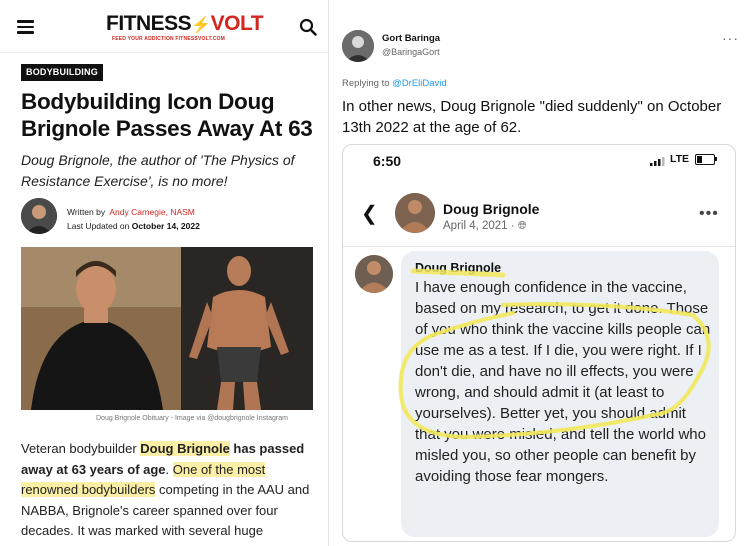 The width and height of the screenshot is (747, 546). I want to click on more-options-icon: ···, so click(730, 38).